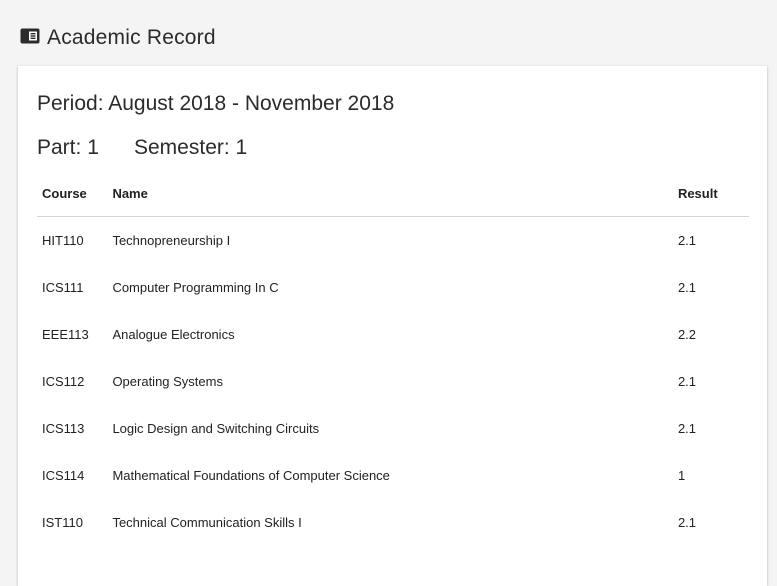 This screenshot has height=586, width=777. Describe the element at coordinates (710, 193) in the screenshot. I see `column-header-result: Result` at that location.